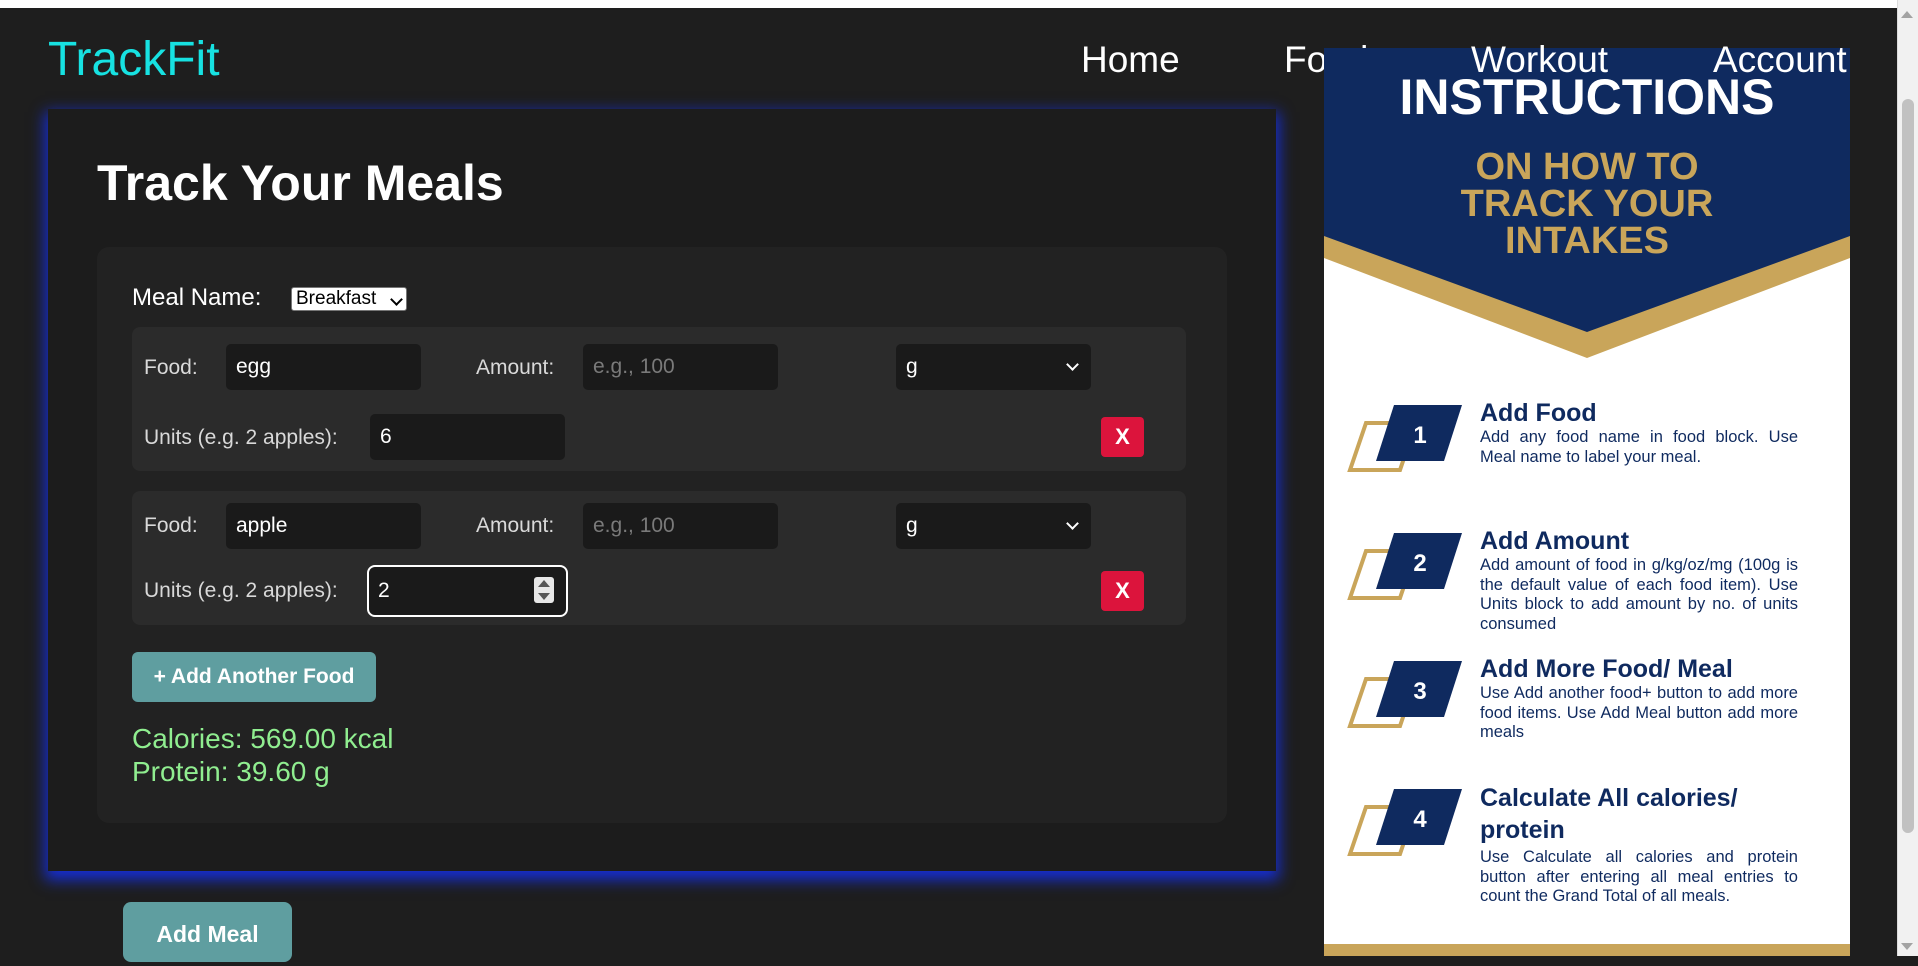  I want to click on stepper-icon, so click(544, 590).